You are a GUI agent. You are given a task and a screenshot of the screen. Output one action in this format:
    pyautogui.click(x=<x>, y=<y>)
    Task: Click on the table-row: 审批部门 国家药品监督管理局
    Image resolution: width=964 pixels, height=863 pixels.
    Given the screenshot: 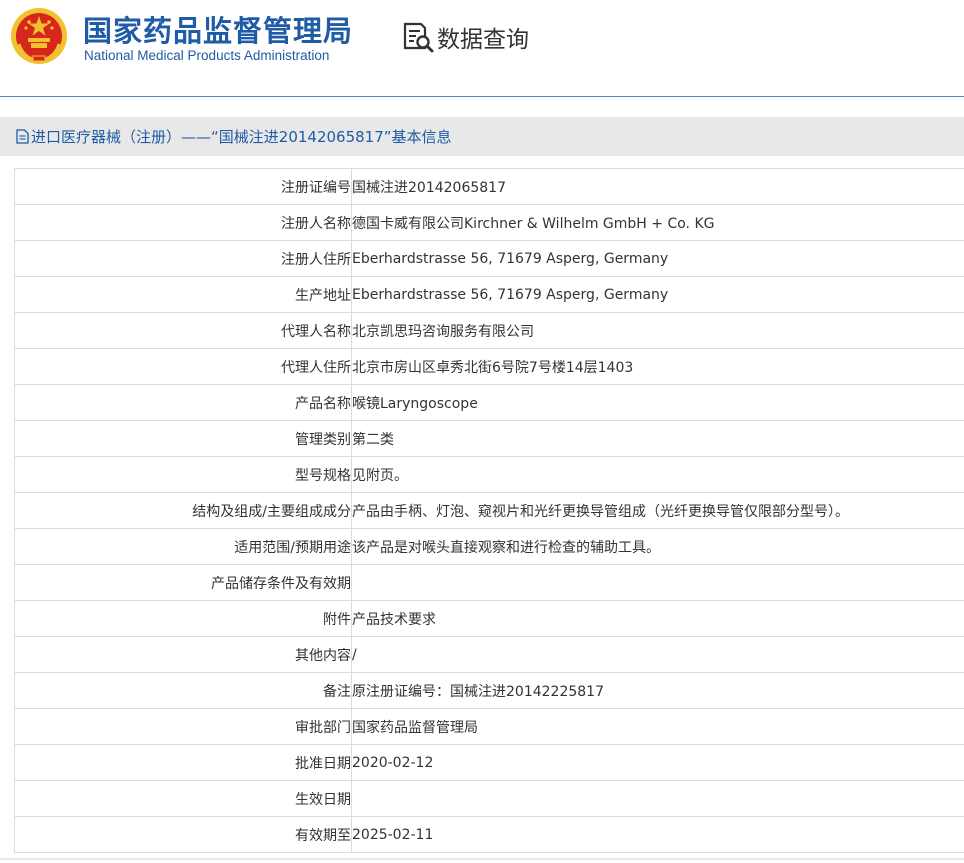 What is the action you would take?
    pyautogui.click(x=489, y=726)
    